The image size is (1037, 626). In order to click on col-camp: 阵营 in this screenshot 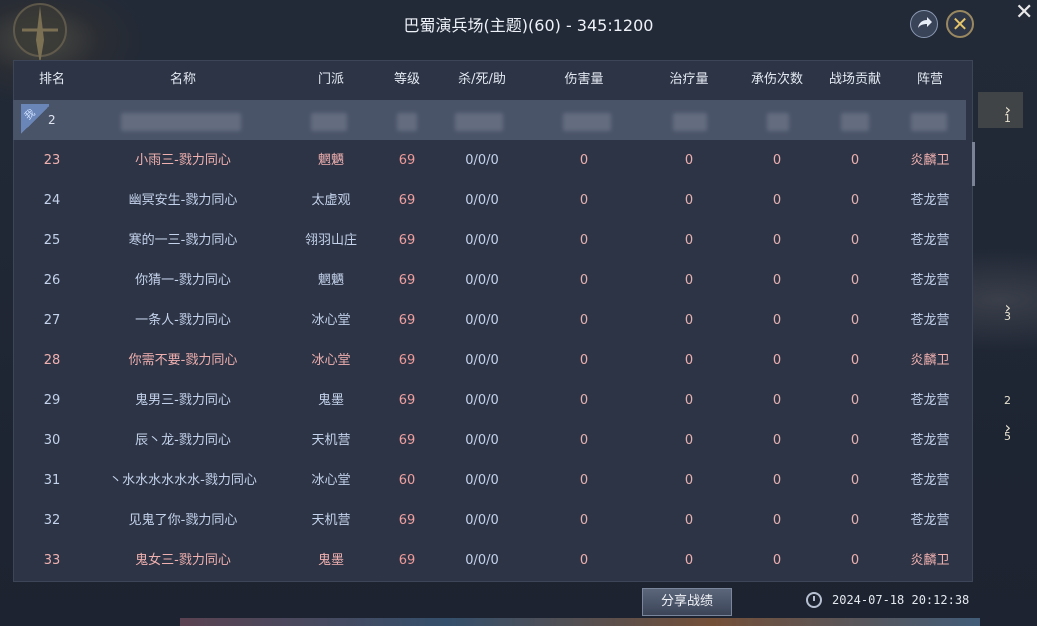, I will do `click(930, 79)`.